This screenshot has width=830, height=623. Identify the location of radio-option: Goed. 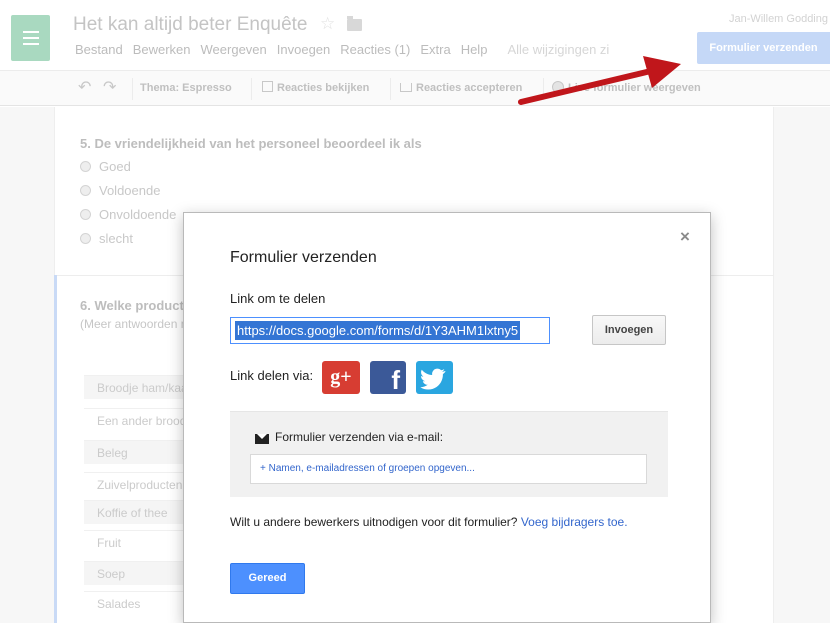
(105, 166).